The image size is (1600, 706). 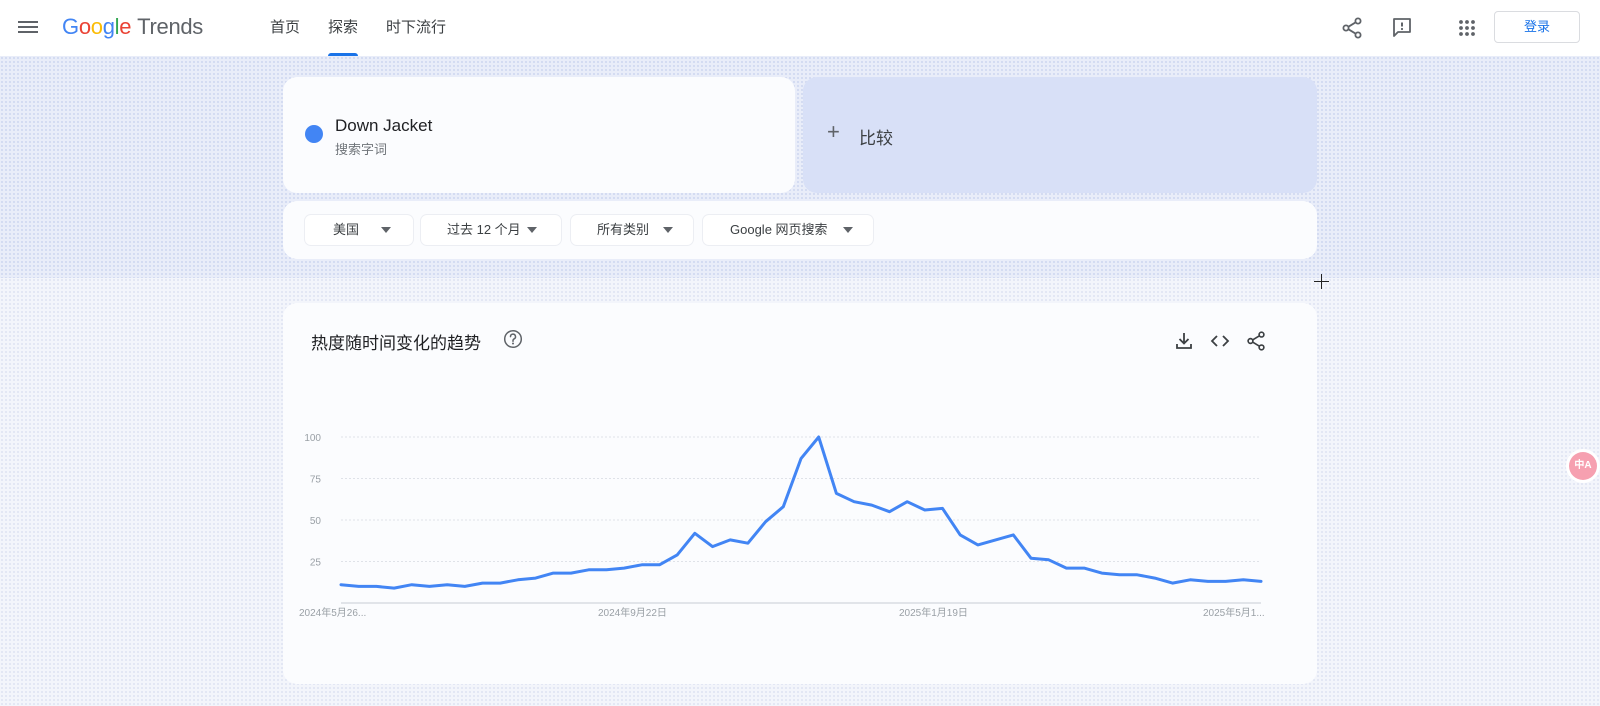 What do you see at coordinates (314, 134) in the screenshot?
I see `term-color-dot` at bounding box center [314, 134].